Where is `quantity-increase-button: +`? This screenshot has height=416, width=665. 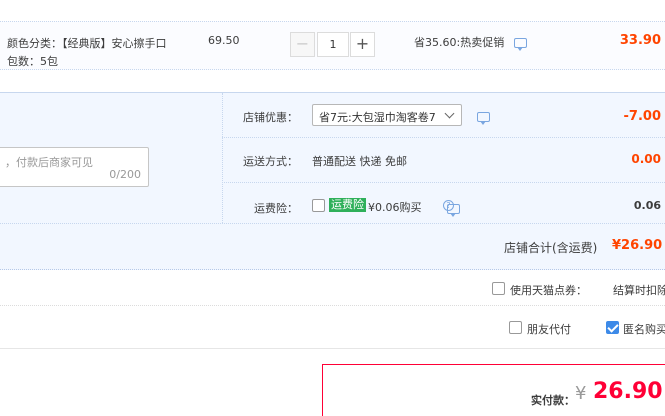
quantity-increase-button: + is located at coordinates (362, 44).